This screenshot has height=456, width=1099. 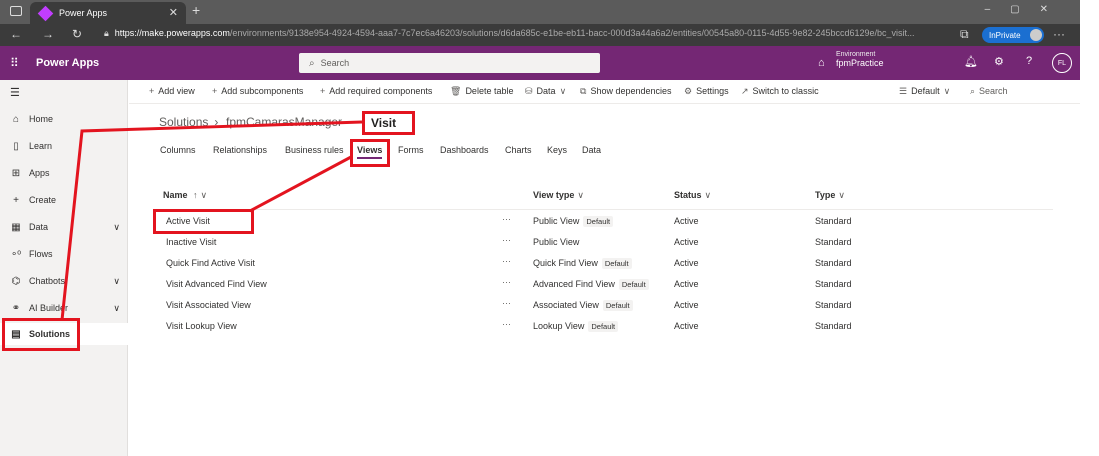 I want to click on annotation-line-solutions-visit, so click(x=211, y=220).